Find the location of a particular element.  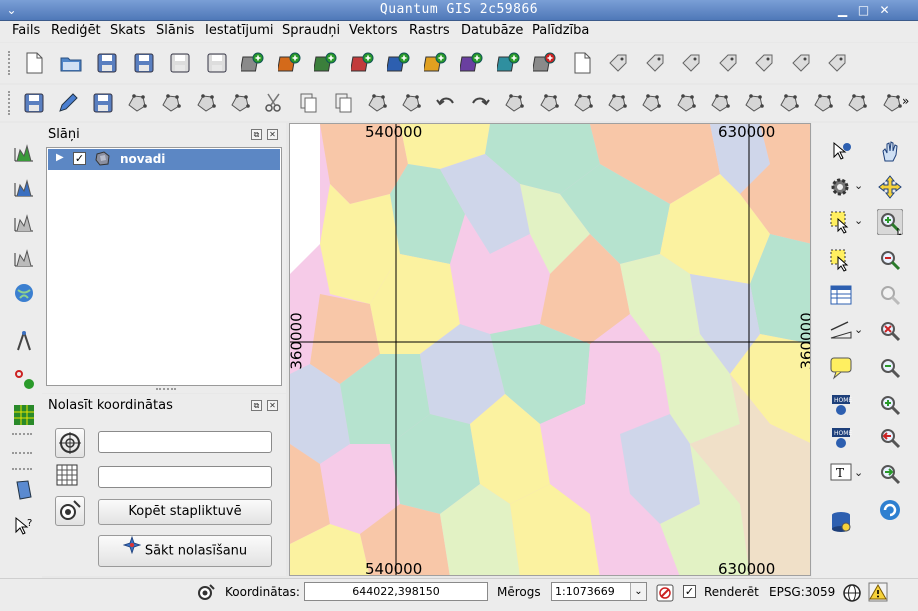

close-icon: ✕ is located at coordinates (884, 10).